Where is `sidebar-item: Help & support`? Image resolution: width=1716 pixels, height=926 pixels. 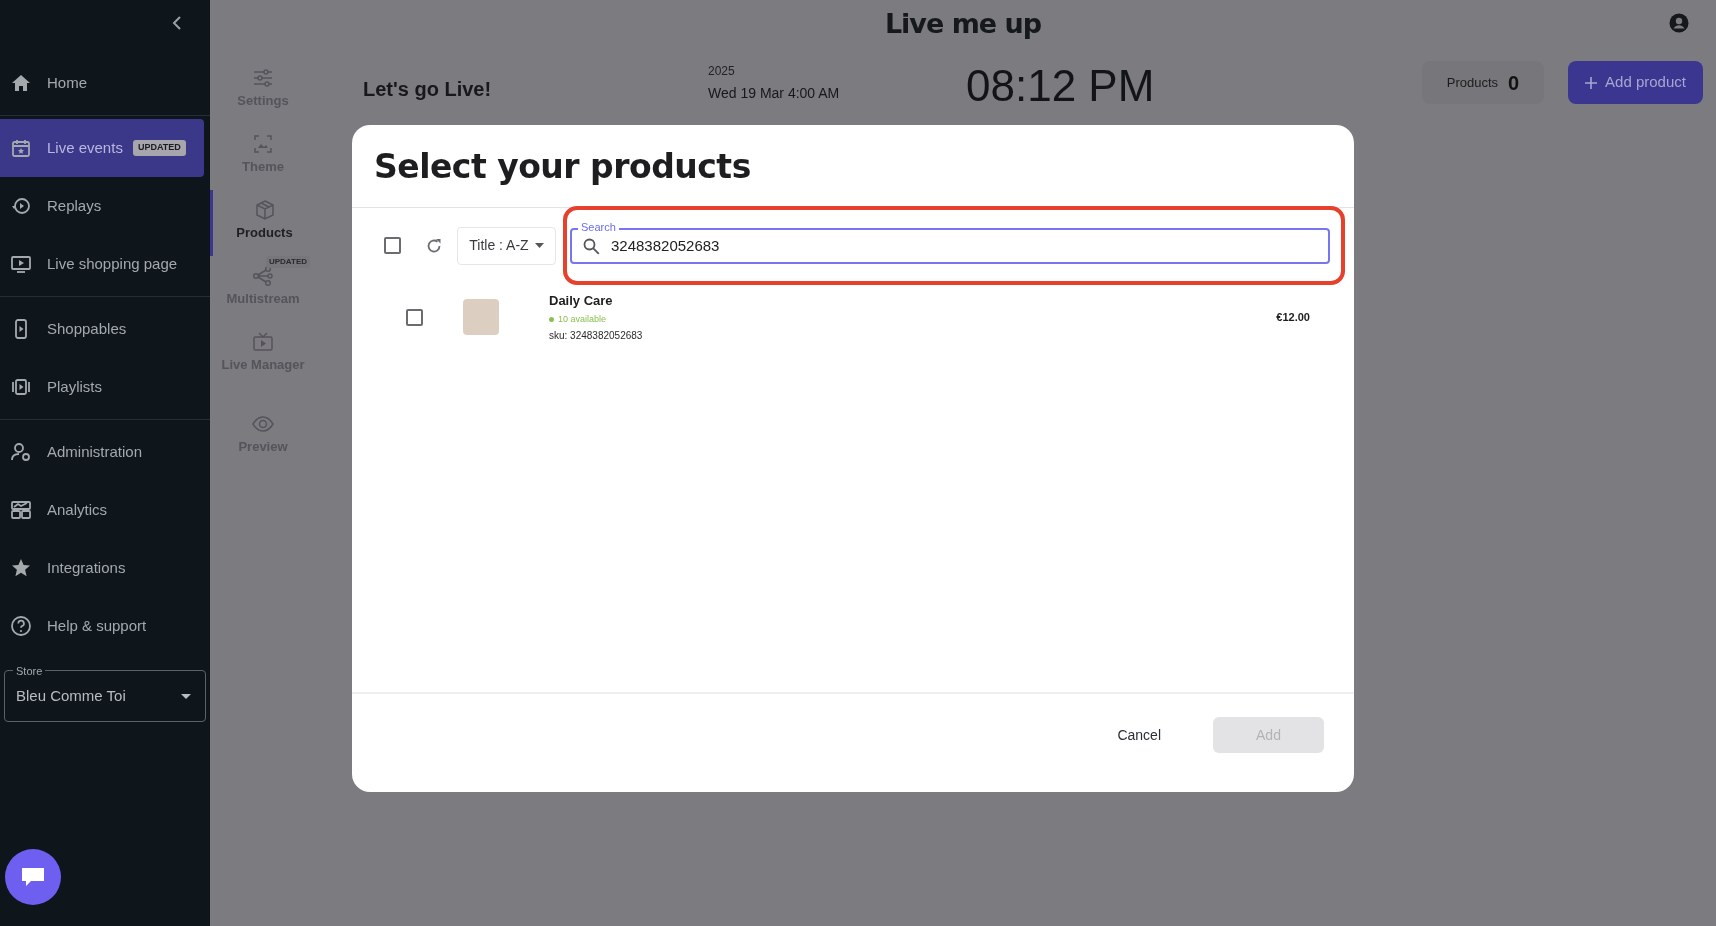 sidebar-item: Help & support is located at coordinates (102, 626).